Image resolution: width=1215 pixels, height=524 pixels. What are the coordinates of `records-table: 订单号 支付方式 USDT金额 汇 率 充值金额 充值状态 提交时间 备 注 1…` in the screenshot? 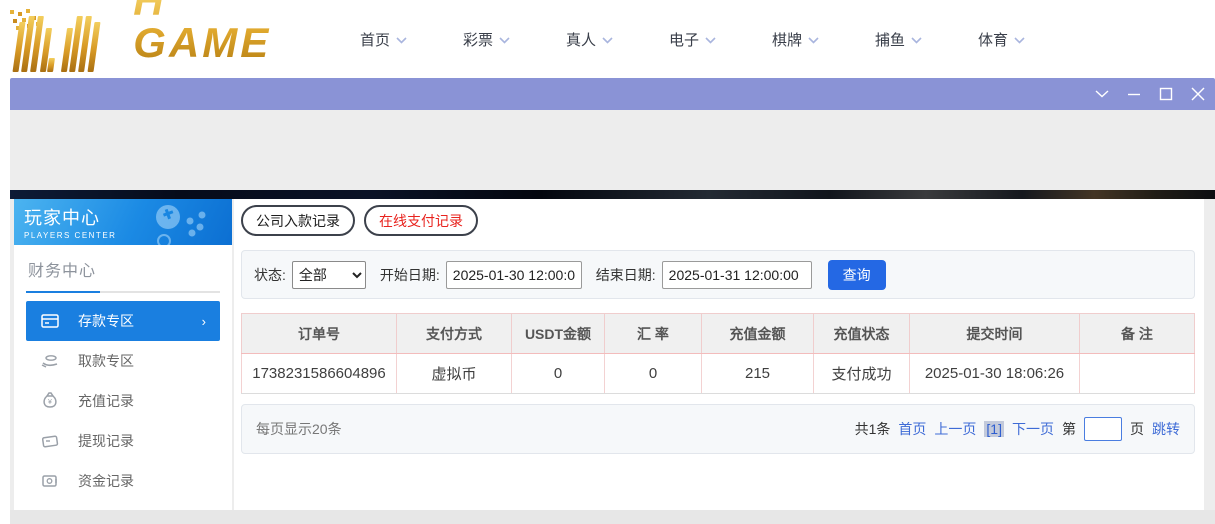 It's located at (718, 353).